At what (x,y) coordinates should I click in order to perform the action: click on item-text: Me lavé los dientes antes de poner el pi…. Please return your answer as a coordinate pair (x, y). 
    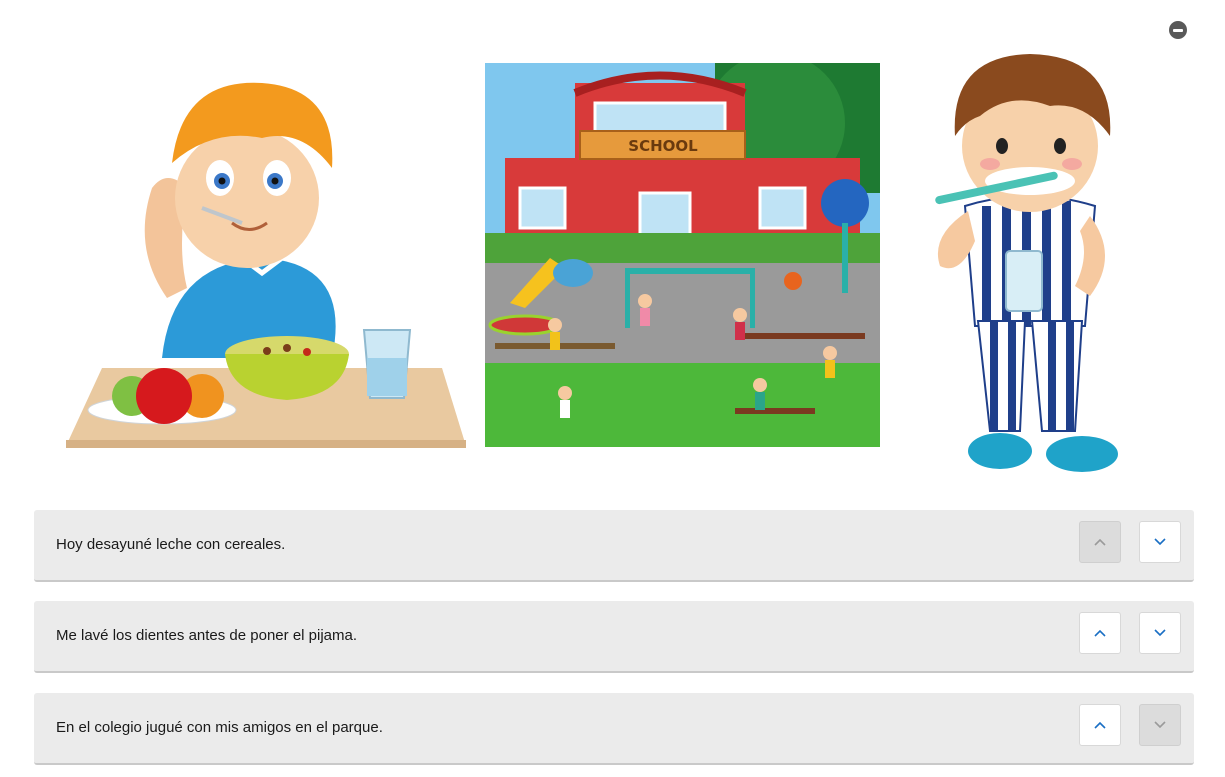
    Looking at the image, I should click on (207, 635).